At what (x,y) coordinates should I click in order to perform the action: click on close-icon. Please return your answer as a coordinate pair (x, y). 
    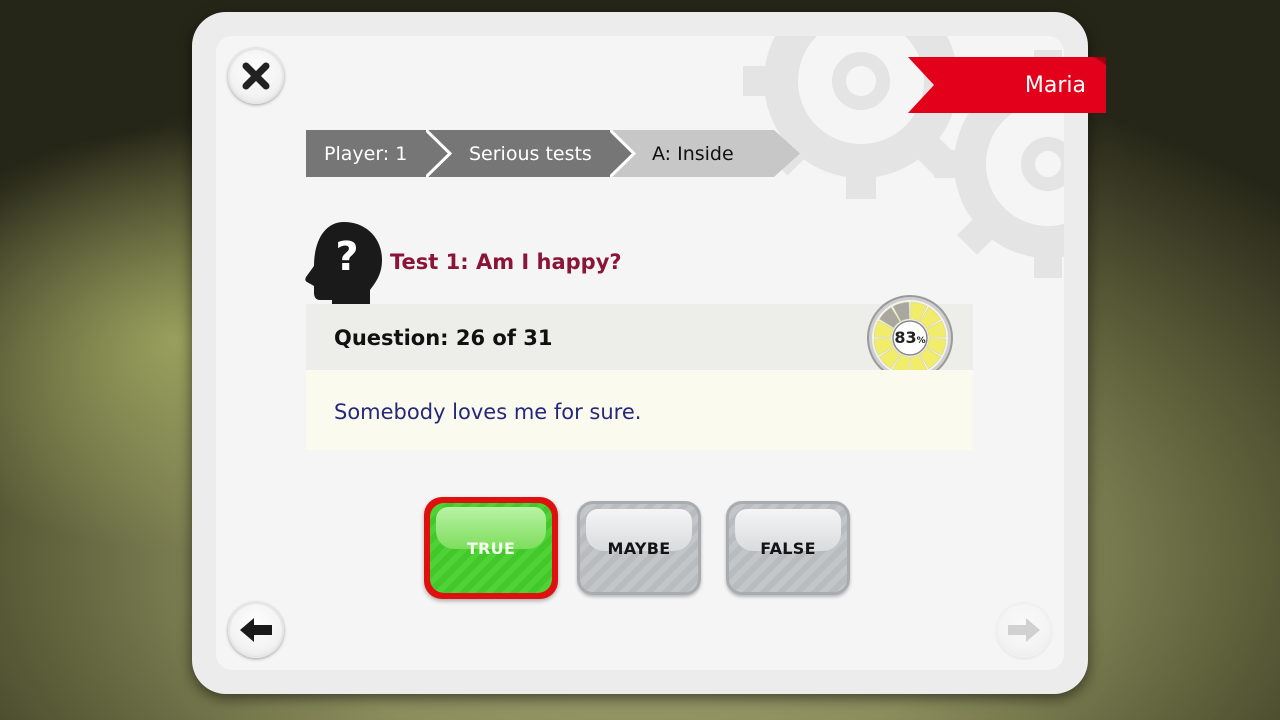
    Looking at the image, I should click on (256, 76).